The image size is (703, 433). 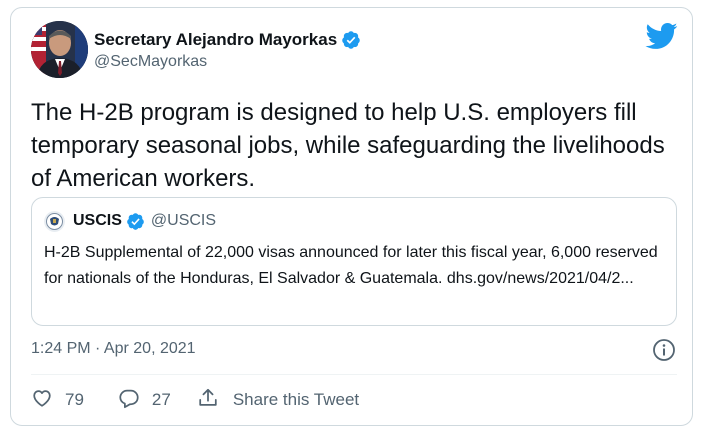 I want to click on reply-bubble-icon, so click(x=129, y=400).